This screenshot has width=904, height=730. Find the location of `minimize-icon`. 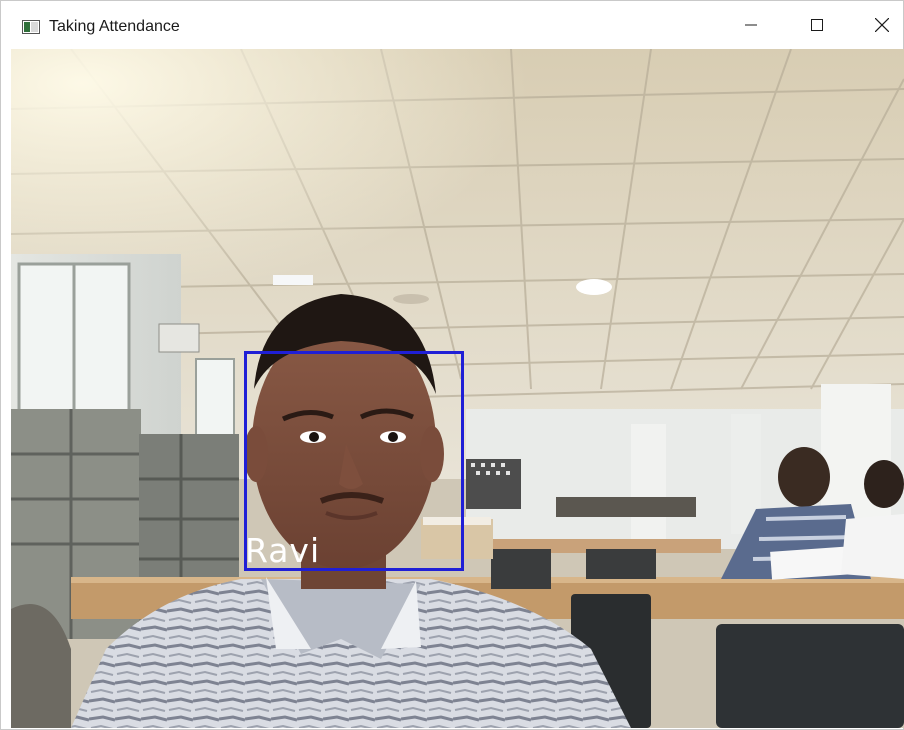

minimize-icon is located at coordinates (751, 25).